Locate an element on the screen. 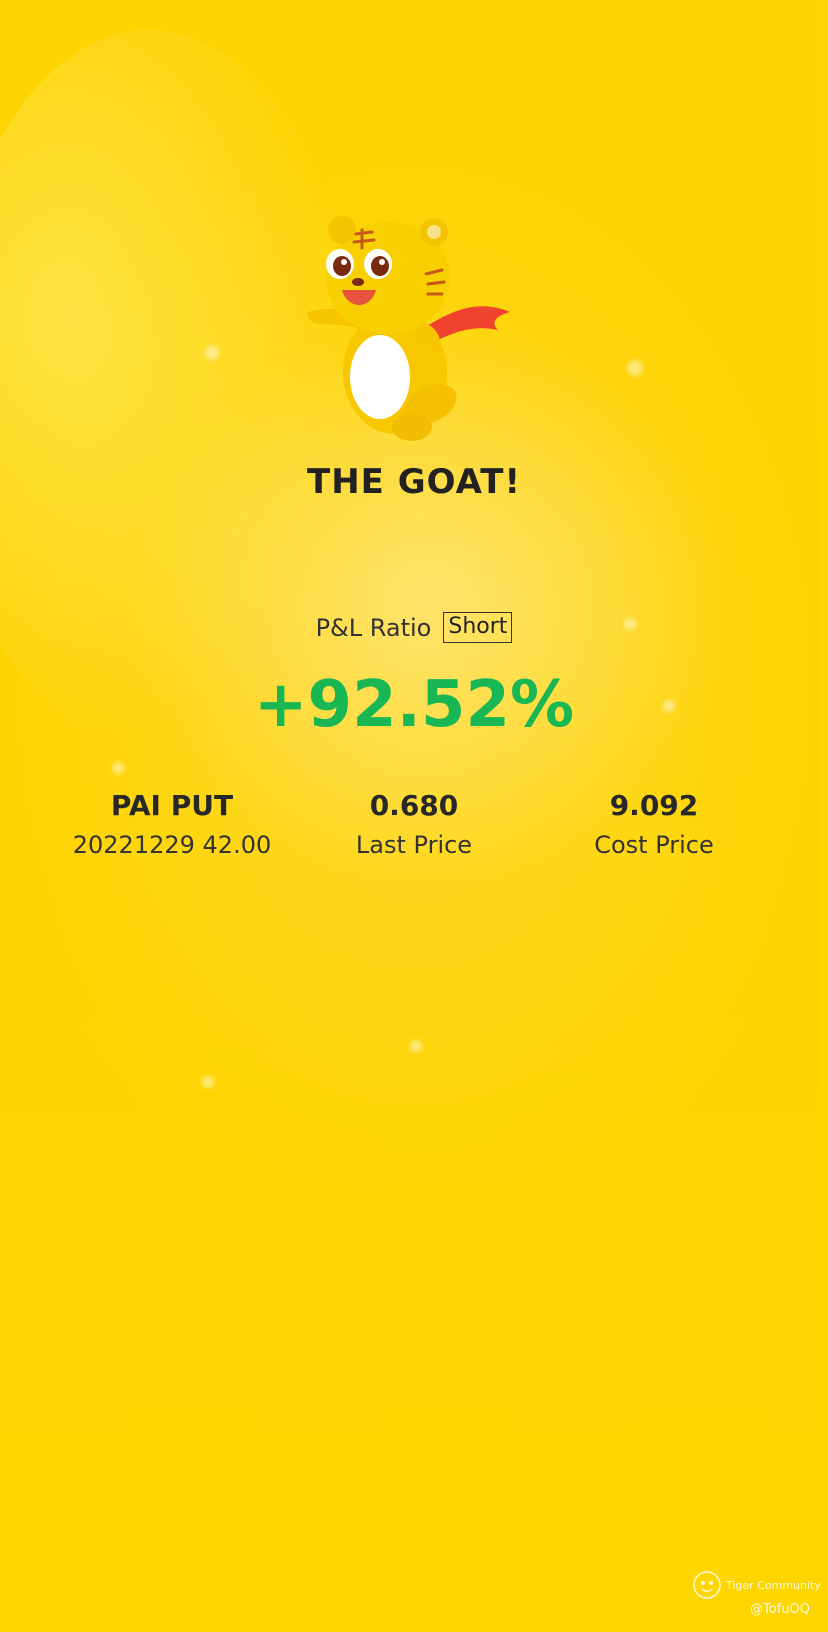 Image resolution: width=828 pixels, height=1632 pixels. tiger-logo-icon is located at coordinates (707, 1585).